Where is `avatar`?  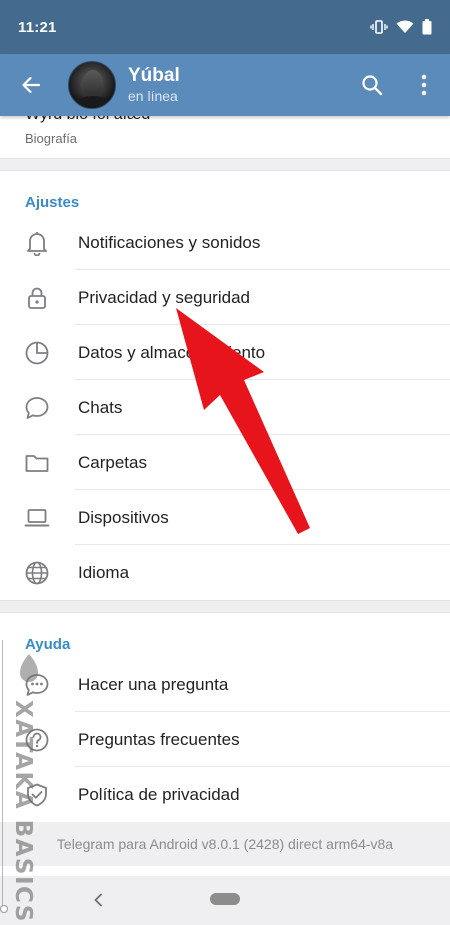 avatar is located at coordinates (92, 85).